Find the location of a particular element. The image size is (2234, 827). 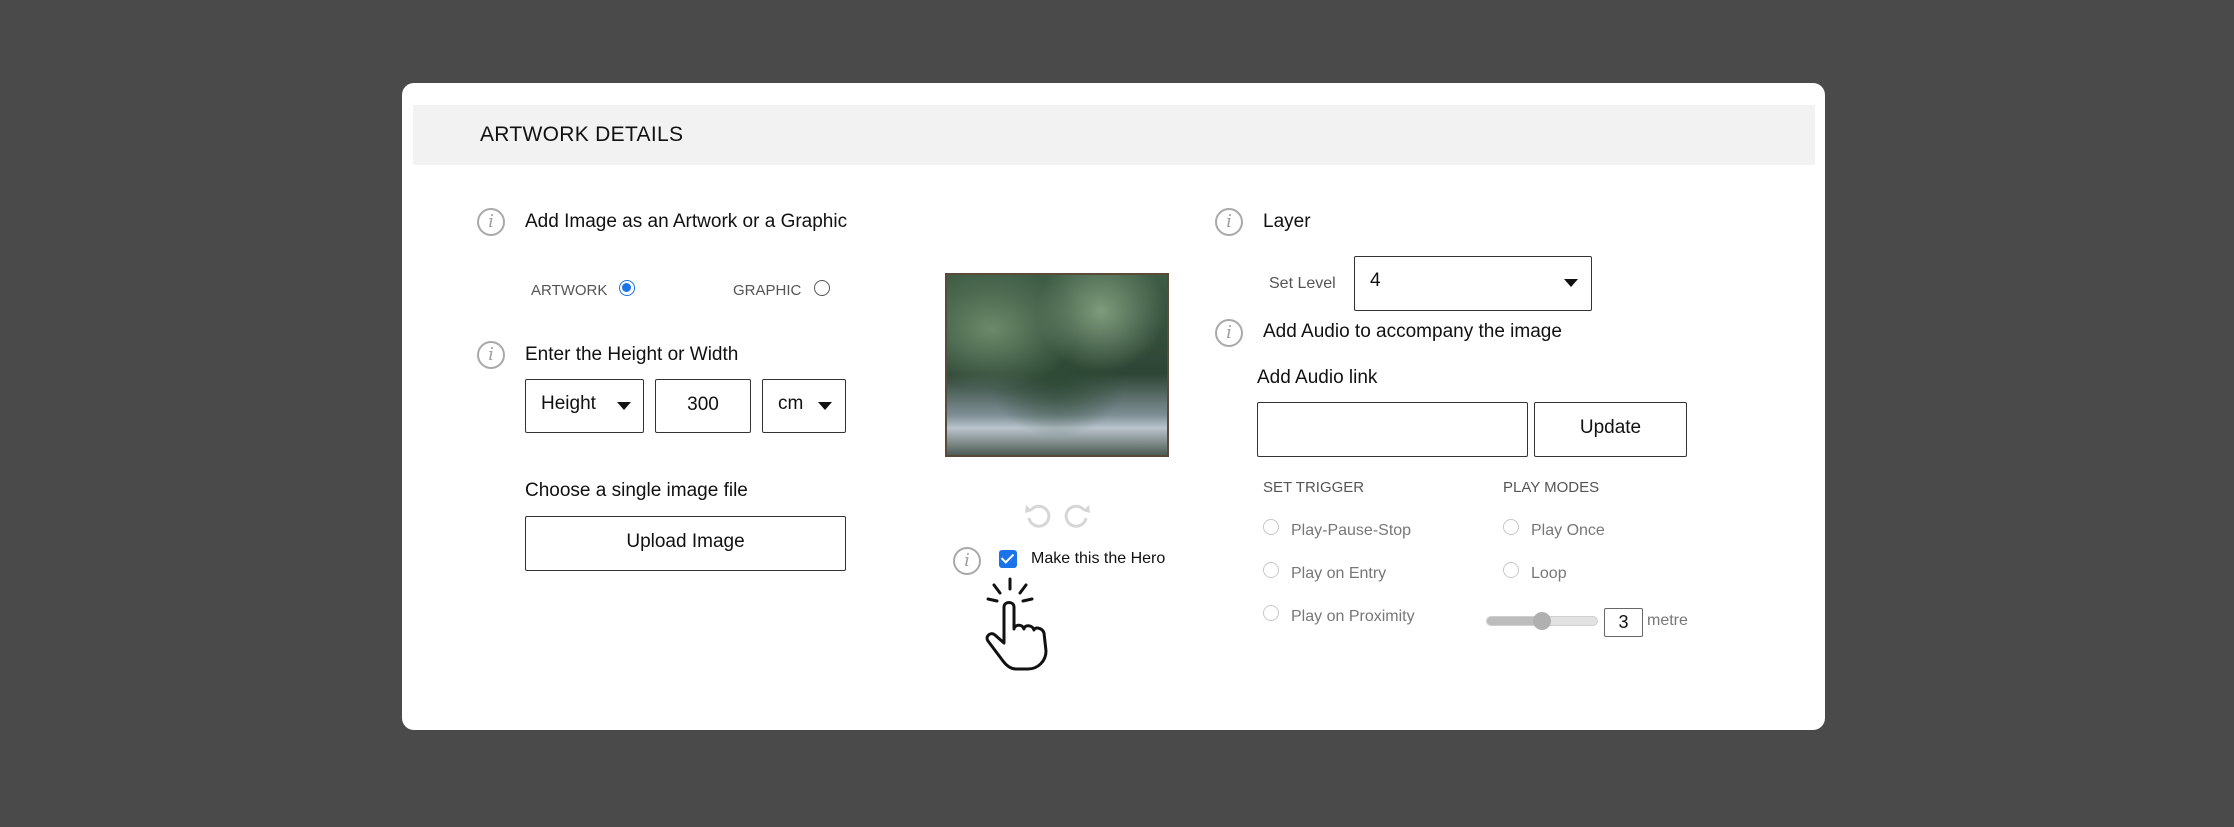

play-mode-radio-play-once is located at coordinates (1511, 527).